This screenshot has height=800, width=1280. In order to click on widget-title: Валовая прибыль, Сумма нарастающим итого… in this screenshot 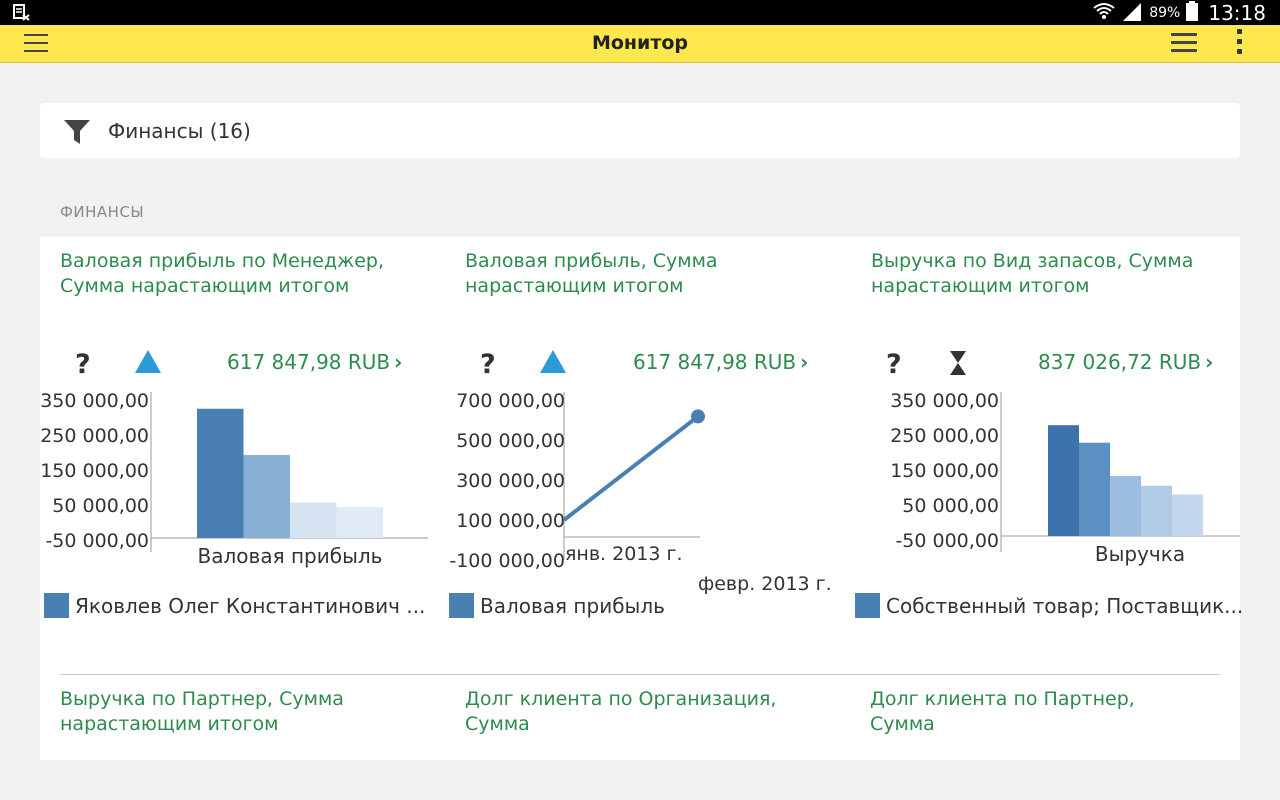, I will do `click(630, 274)`.